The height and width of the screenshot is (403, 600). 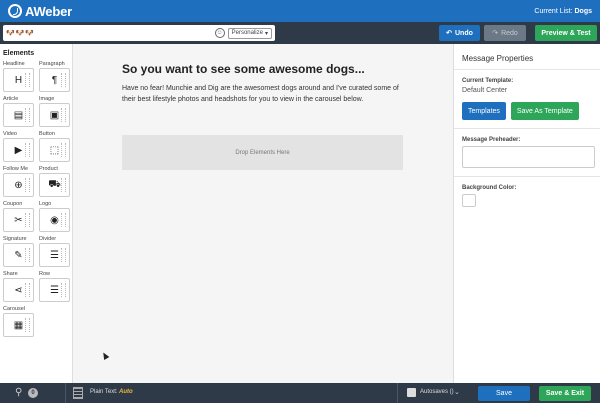 I want to click on element-image: Image ▣, so click(x=55, y=111).